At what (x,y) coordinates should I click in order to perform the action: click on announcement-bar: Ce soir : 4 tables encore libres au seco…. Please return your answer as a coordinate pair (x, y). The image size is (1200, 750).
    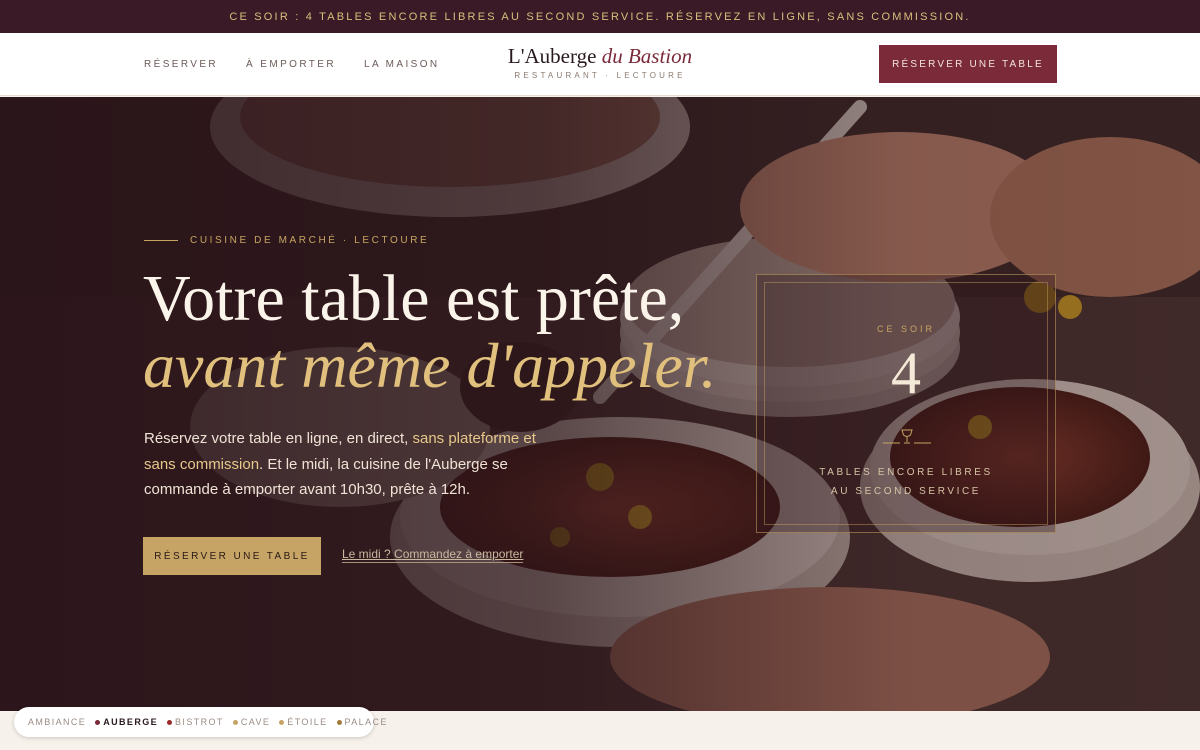
    Looking at the image, I should click on (600, 16).